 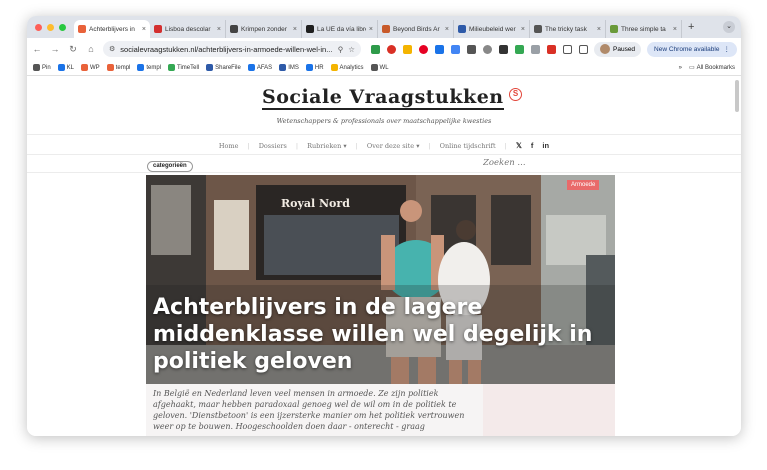 What do you see at coordinates (112, 49) in the screenshot?
I see `site-info-icon: ⚙` at bounding box center [112, 49].